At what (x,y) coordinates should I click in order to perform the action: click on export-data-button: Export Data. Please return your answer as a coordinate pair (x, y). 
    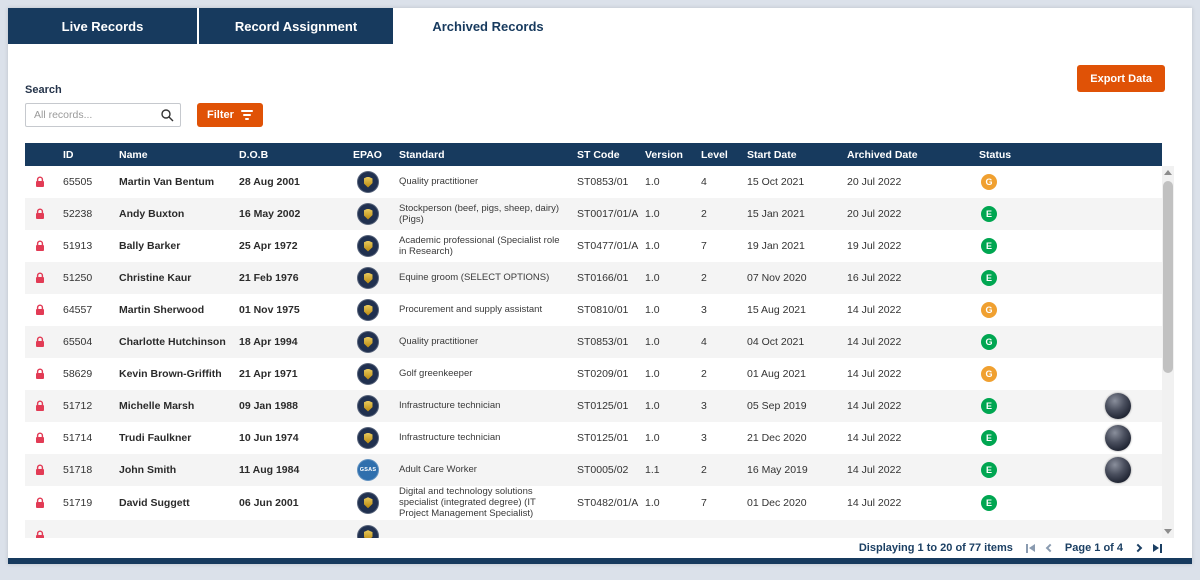
    Looking at the image, I should click on (1121, 78).